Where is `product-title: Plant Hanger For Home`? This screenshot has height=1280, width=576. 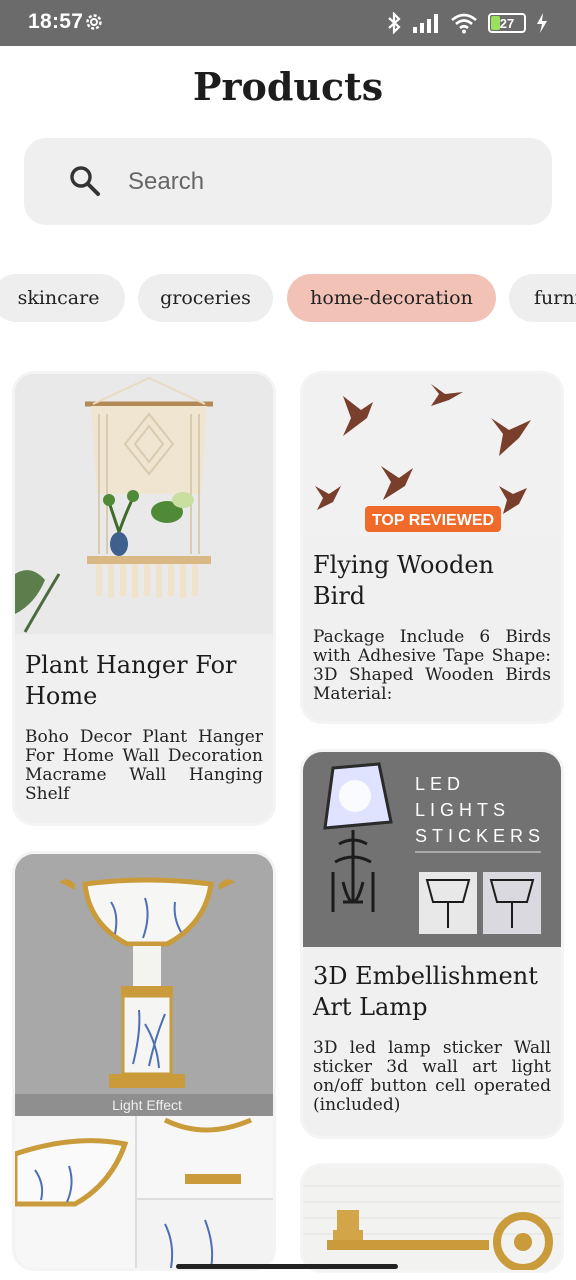
product-title: Plant Hanger For Home is located at coordinates (131, 680).